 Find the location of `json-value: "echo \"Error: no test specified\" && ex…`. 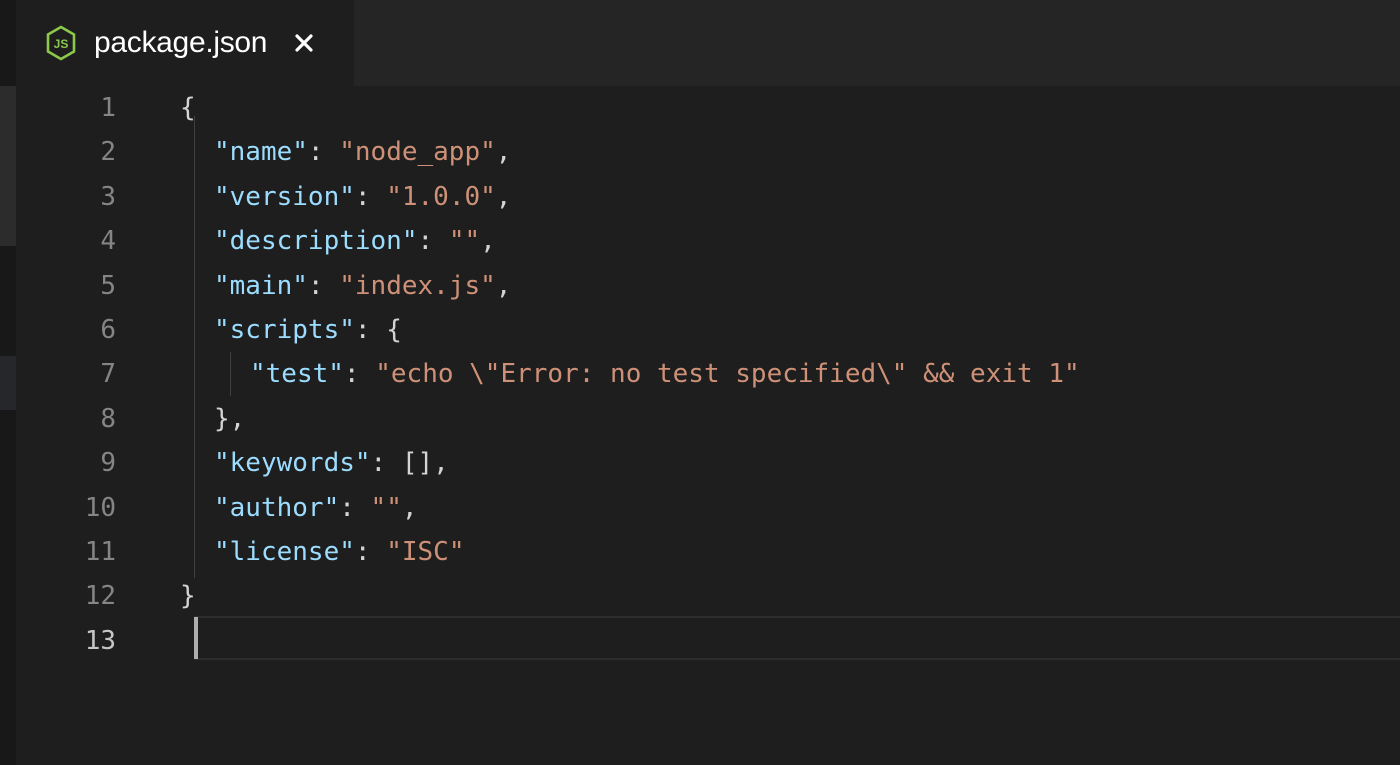

json-value: "echo \"Error: no test specified\" && ex… is located at coordinates (727, 374).